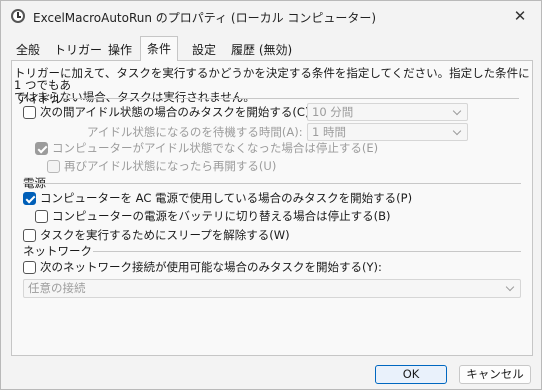 The image size is (542, 390). What do you see at coordinates (495, 374) in the screenshot?
I see `cancel-button: キャンセル` at bounding box center [495, 374].